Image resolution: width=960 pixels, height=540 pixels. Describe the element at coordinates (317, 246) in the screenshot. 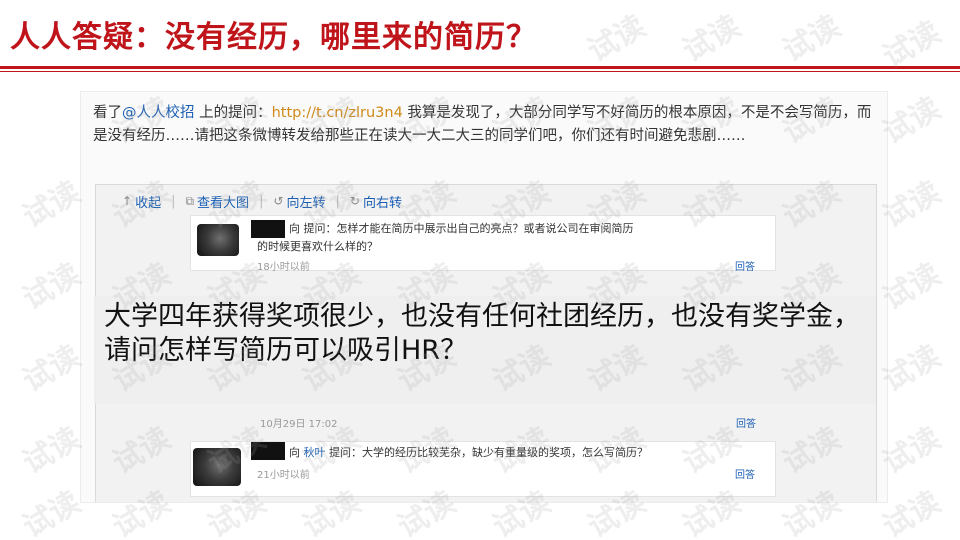

I see `question-text-line2: 的时候更喜欢什么样的？` at that location.